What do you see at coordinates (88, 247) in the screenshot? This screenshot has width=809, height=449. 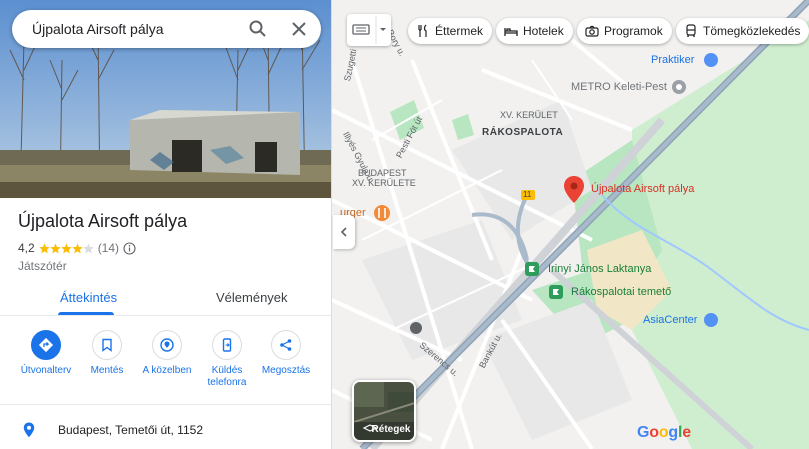 I see `star-empty-icon` at bounding box center [88, 247].